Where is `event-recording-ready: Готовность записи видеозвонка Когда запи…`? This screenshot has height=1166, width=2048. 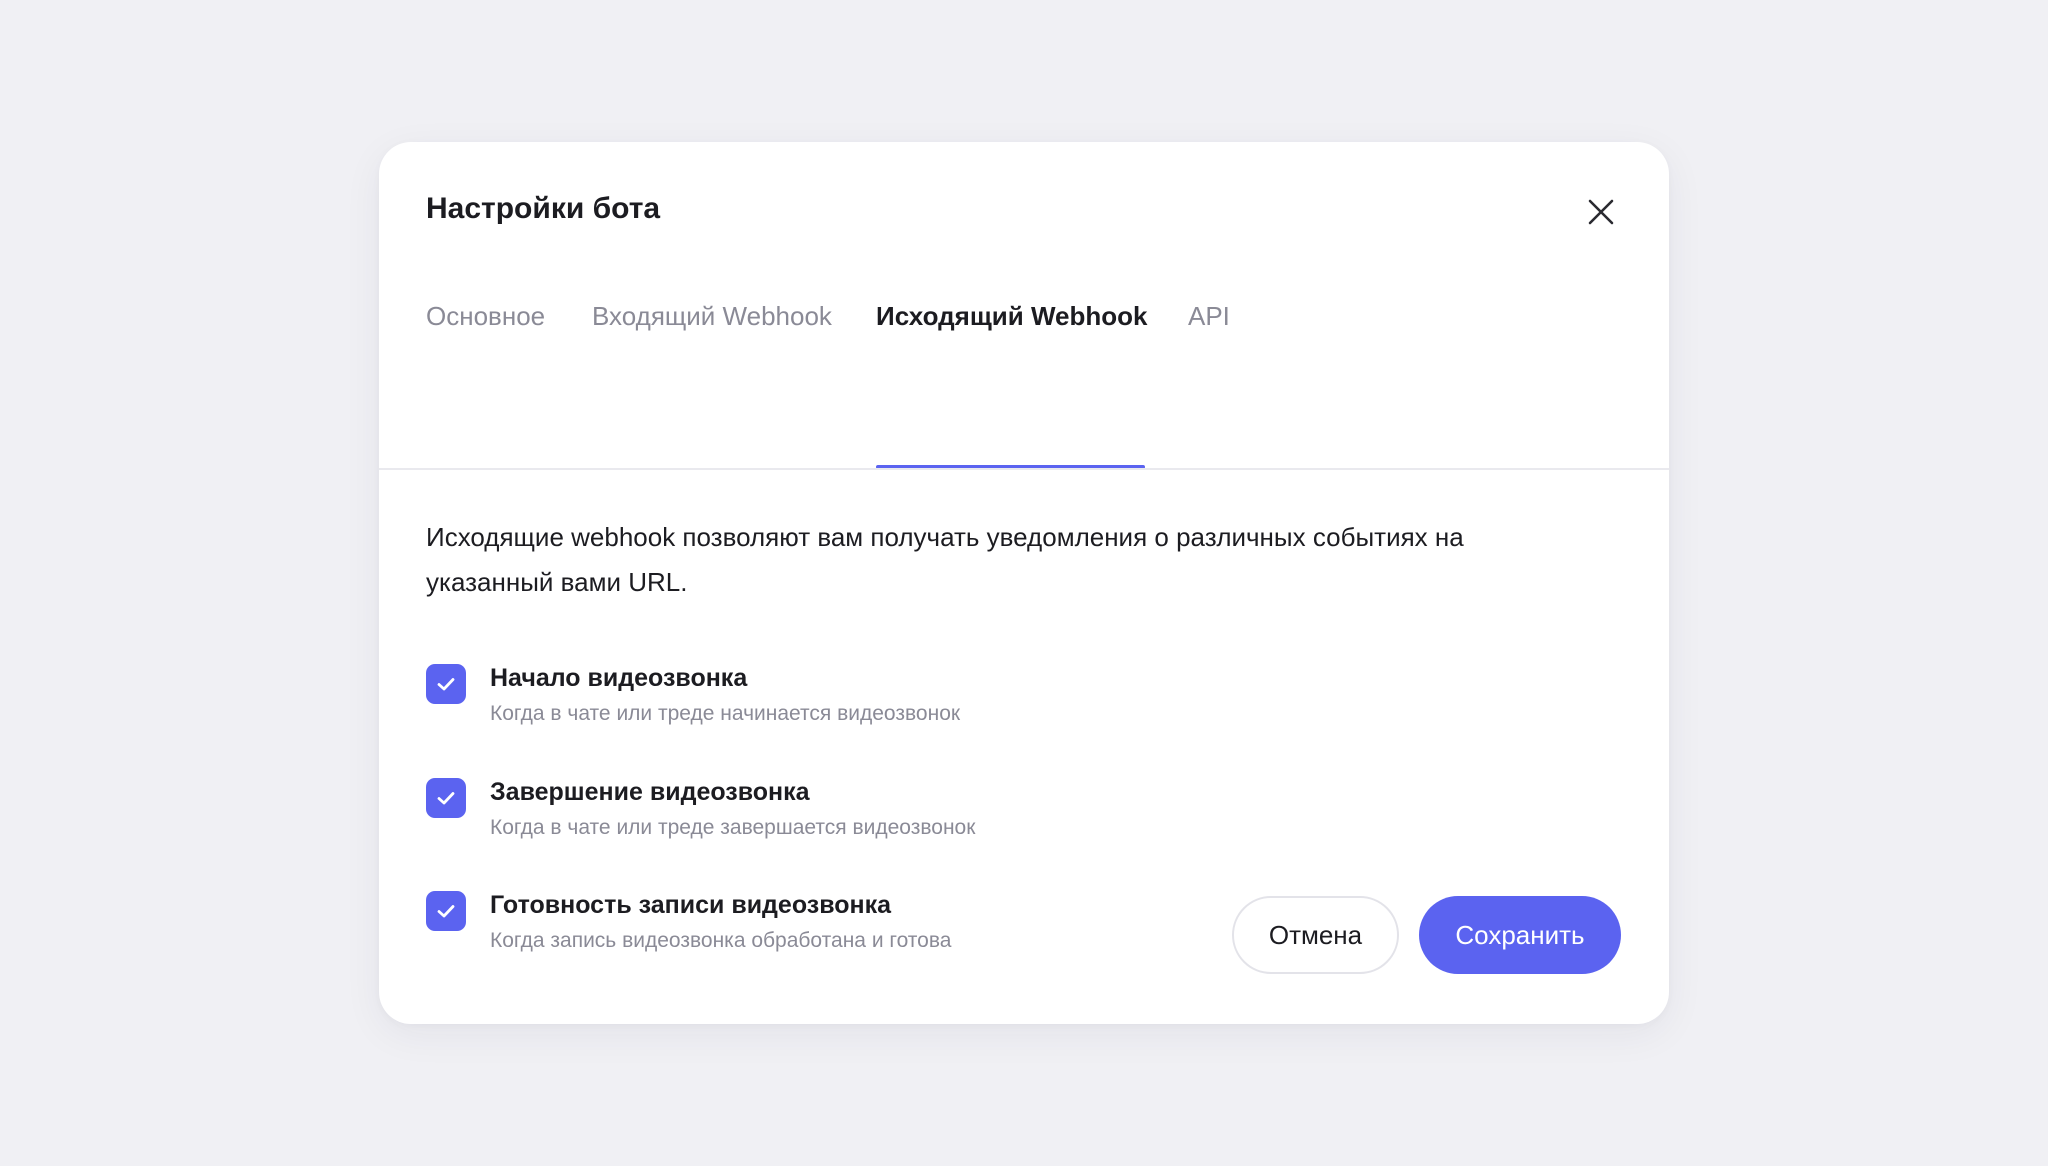 event-recording-ready: Готовность записи видеозвонка Когда запи… is located at coordinates (1001, 929).